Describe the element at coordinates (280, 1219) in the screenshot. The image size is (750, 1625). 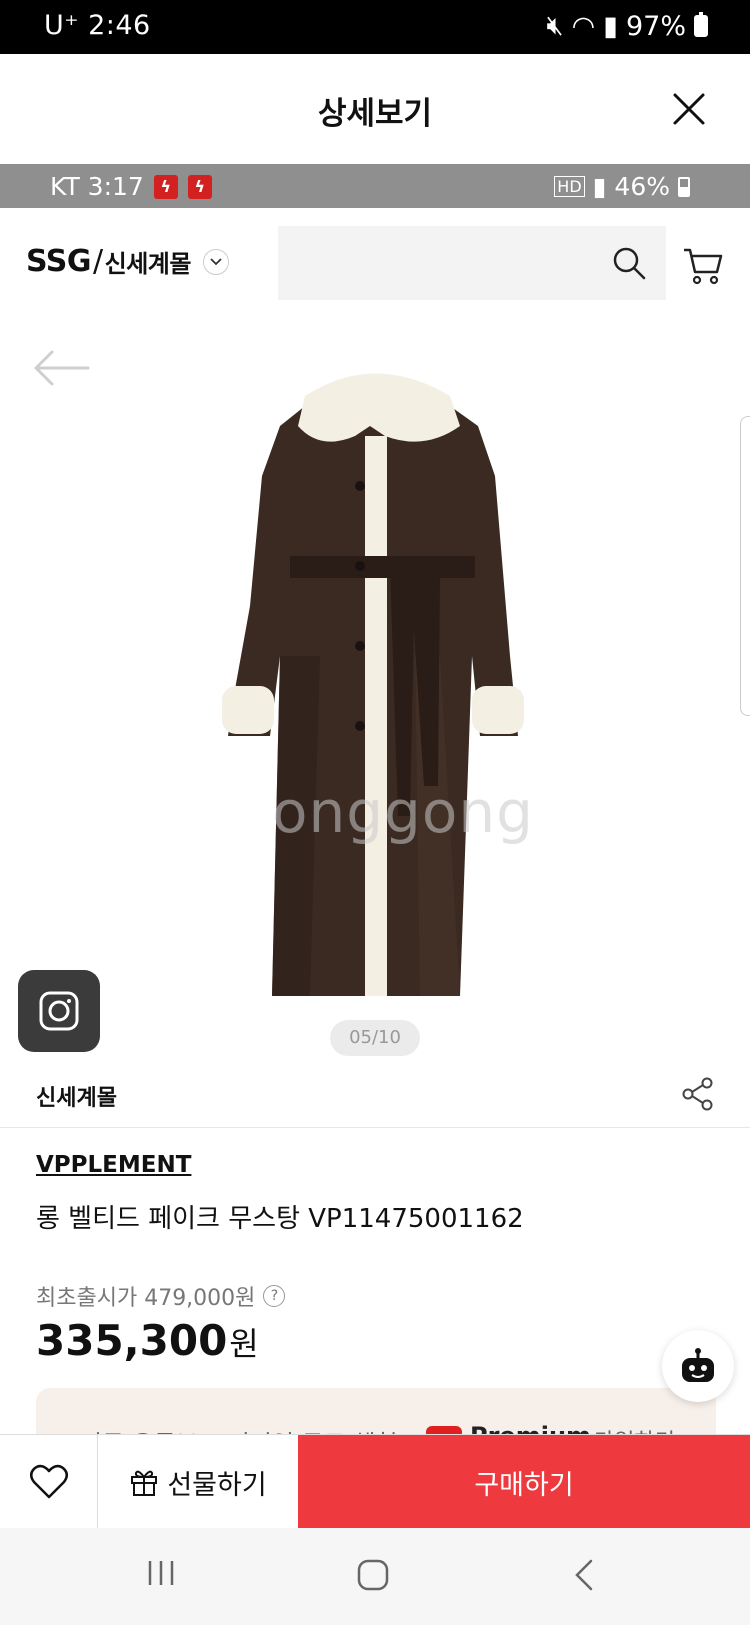
I see `product-name: 롱 벨티드 페이크 무스탕 VP11475001162` at that location.